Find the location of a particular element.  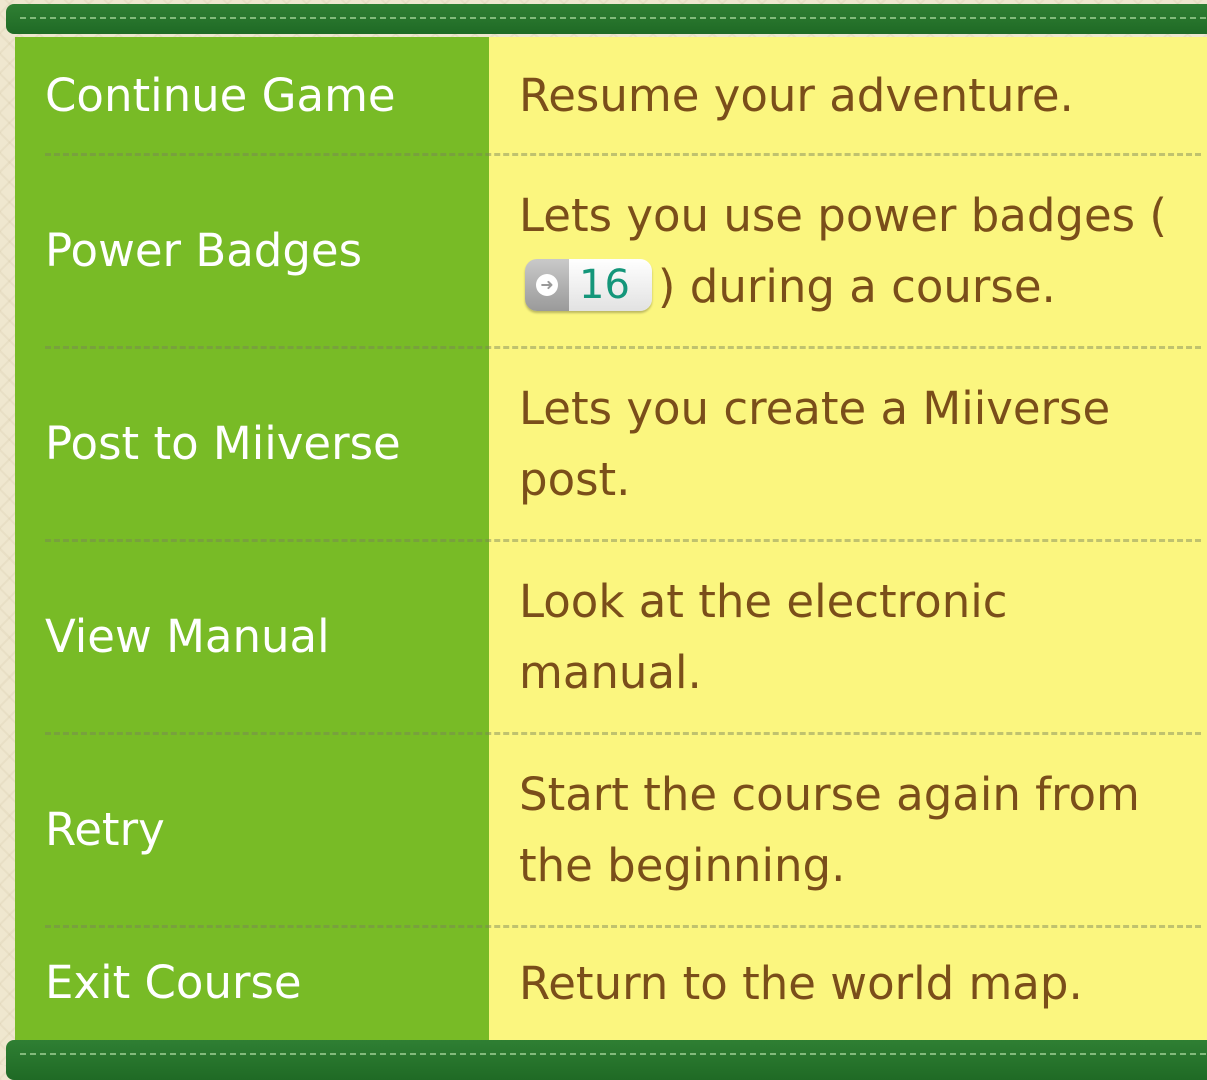

table-row: Continue Game Resume your adventure. is located at coordinates (611, 95).